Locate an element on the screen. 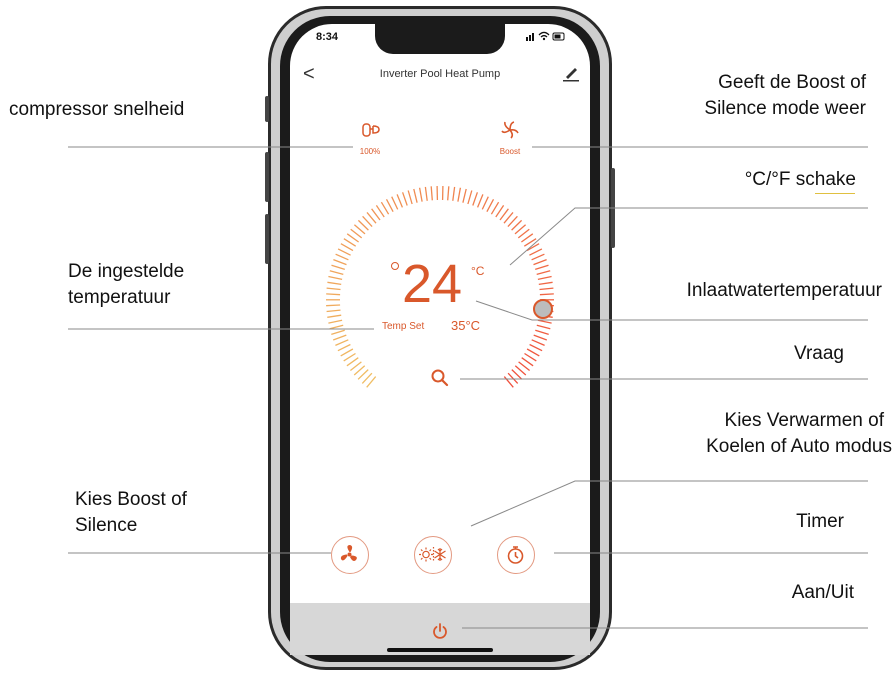 The height and width of the screenshot is (673, 896). leader-inlet-temperature is located at coordinates (671, 310).